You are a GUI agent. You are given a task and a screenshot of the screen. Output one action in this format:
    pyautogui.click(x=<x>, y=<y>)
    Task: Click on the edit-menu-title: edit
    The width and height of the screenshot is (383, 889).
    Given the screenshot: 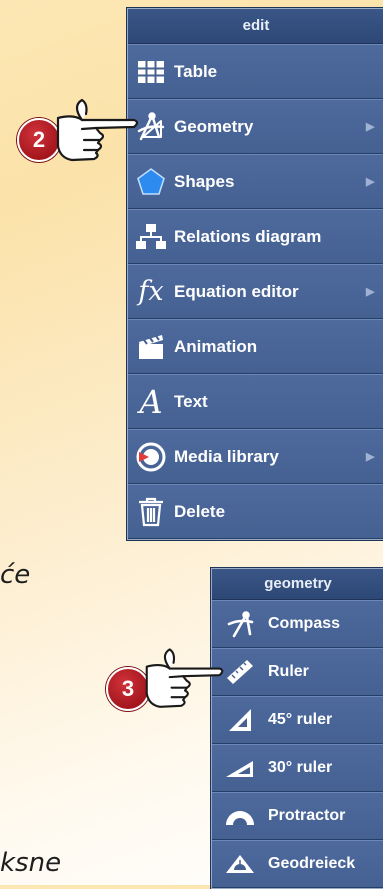 What is the action you would take?
    pyautogui.click(x=255, y=26)
    